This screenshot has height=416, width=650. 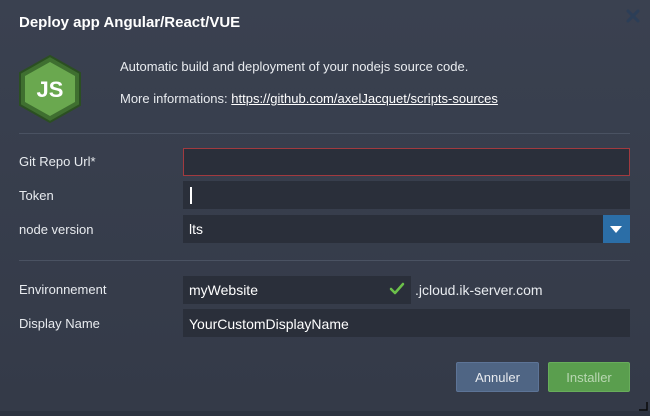 I want to click on environment-label: Environnement, so click(x=63, y=289).